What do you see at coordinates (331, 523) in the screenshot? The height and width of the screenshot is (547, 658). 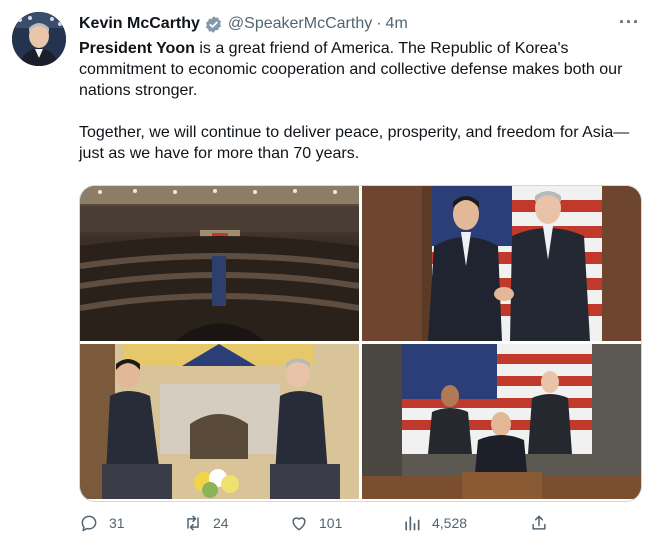 I see `like-count: 101` at bounding box center [331, 523].